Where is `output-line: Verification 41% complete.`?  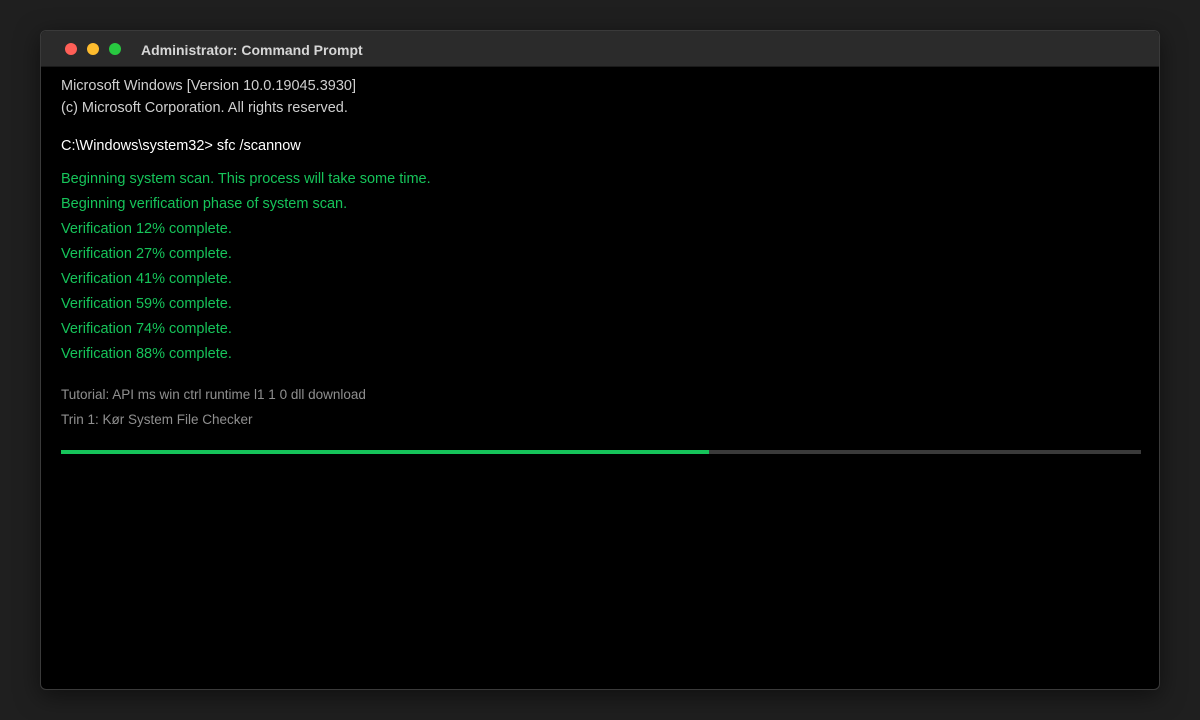
output-line: Verification 41% complete. is located at coordinates (146, 279).